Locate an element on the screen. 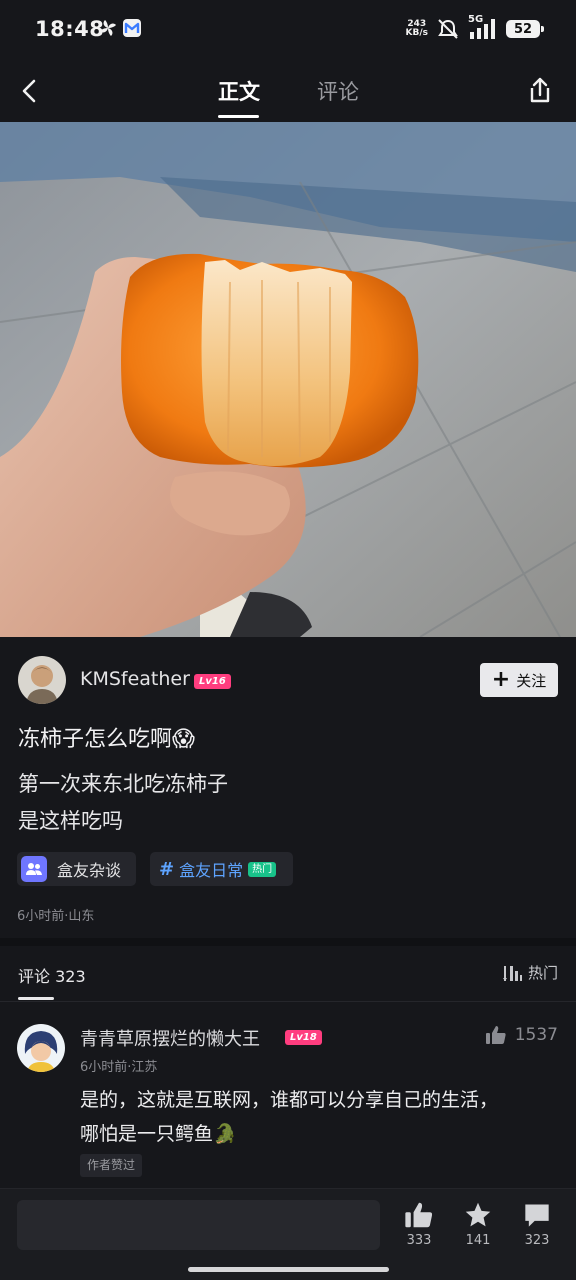 This screenshot has height=1280, width=576. favorite-count: 141 is located at coordinates (478, 1240).